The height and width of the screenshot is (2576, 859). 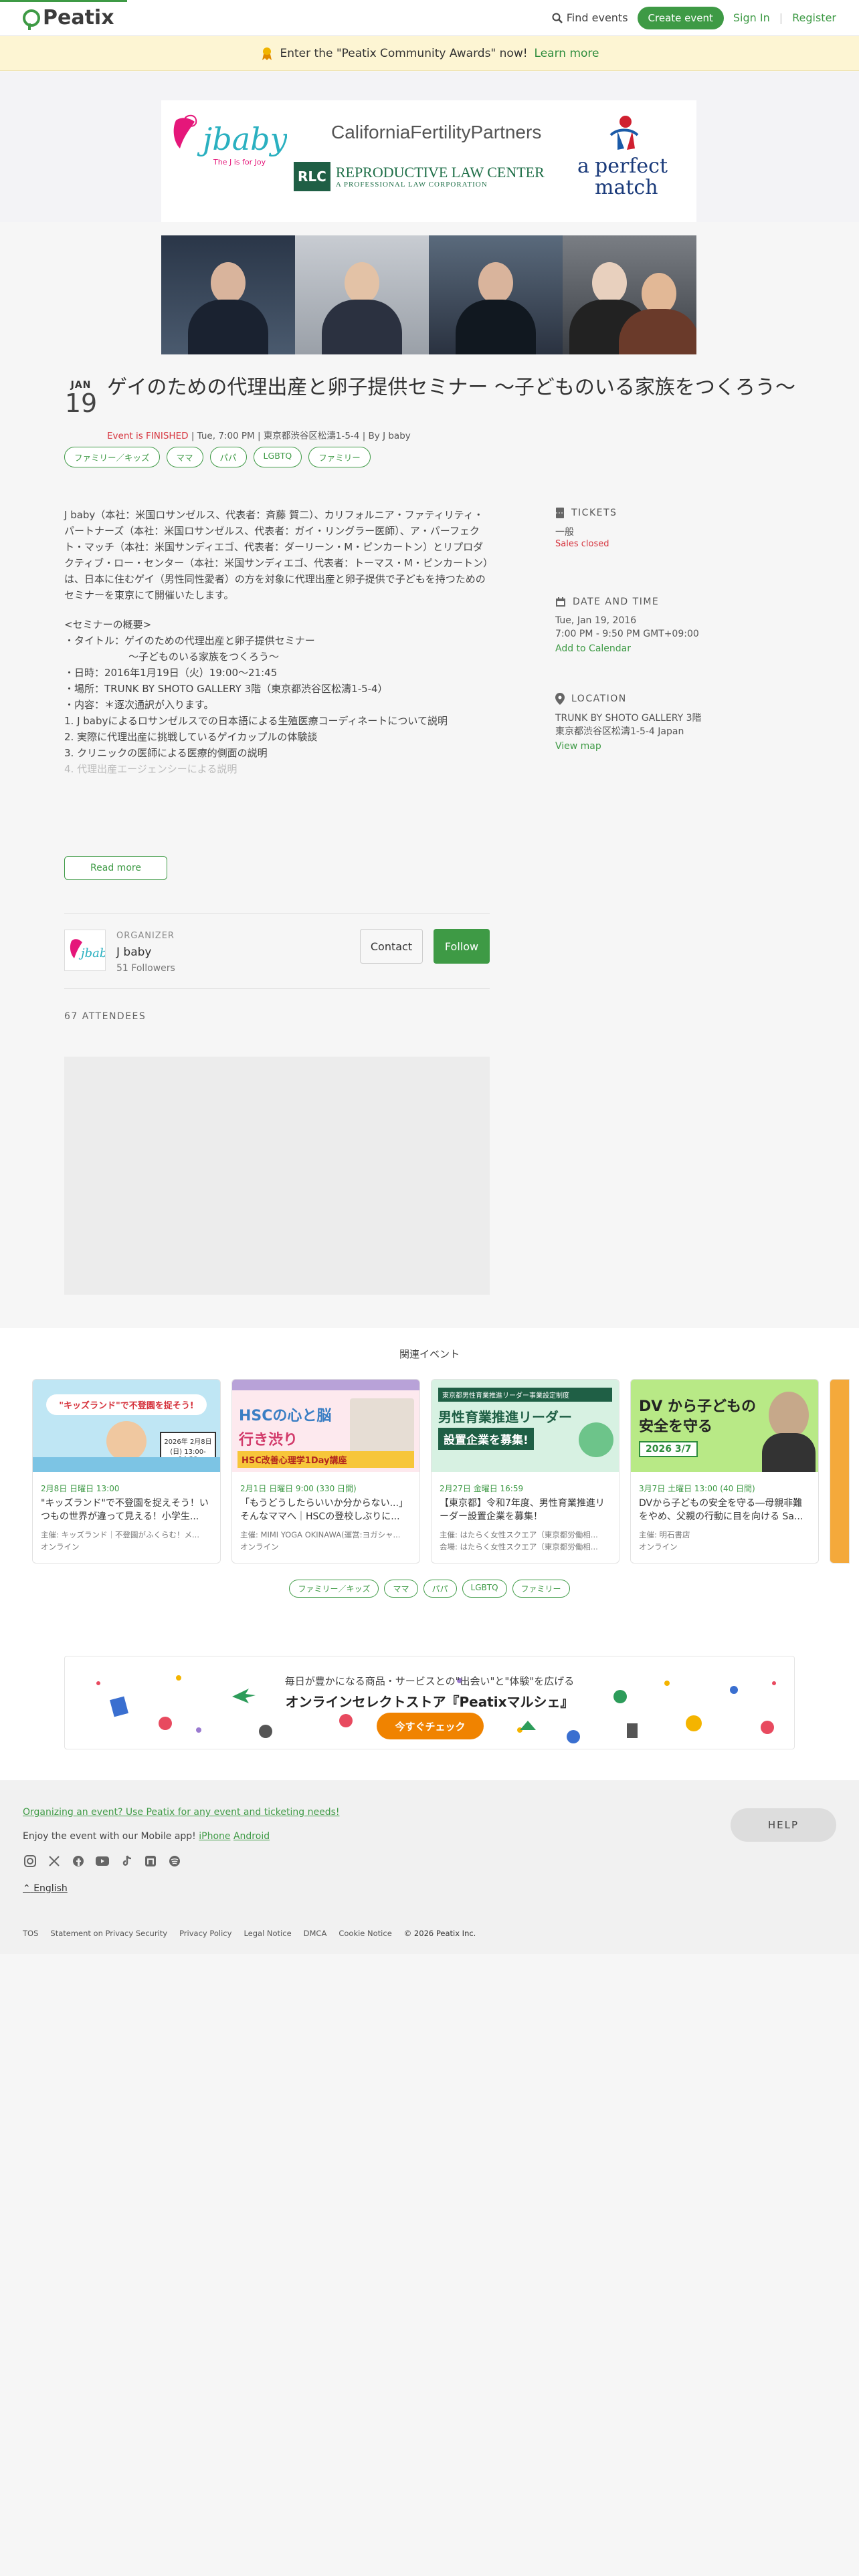 I want to click on tos-link: TOS, so click(x=31, y=1934).